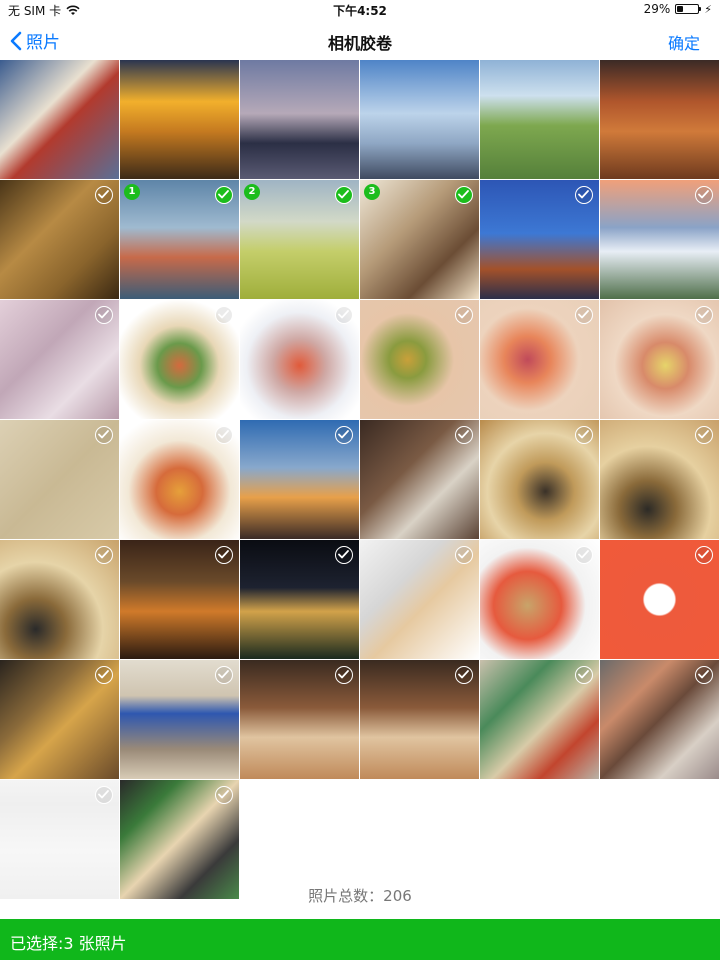  I want to click on navigation-bar: 照片 相机胶卷 确定, so click(360, 40).